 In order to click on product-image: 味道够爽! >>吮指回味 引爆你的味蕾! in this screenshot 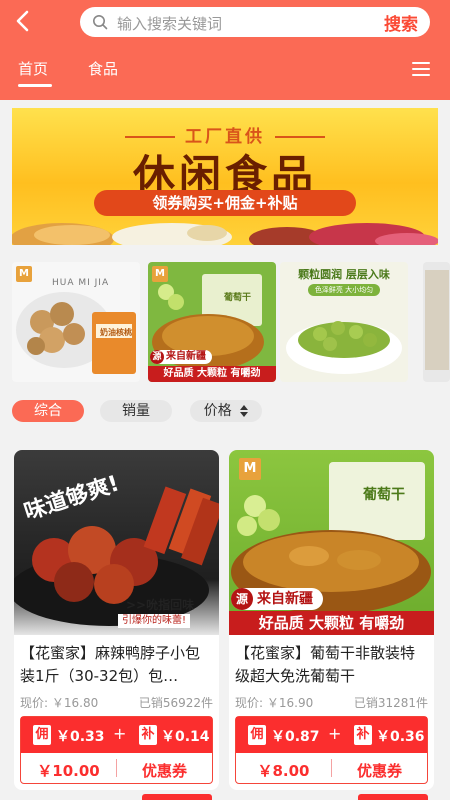, I will do `click(116, 542)`.